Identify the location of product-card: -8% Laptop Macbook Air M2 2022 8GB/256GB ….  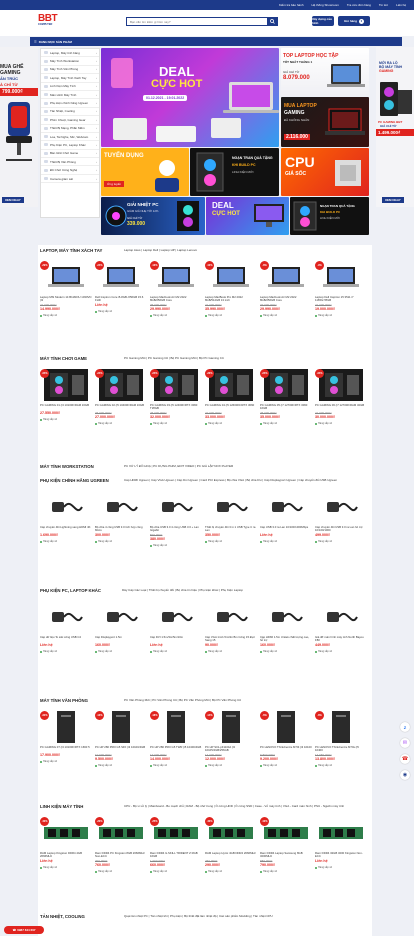
(286, 289).